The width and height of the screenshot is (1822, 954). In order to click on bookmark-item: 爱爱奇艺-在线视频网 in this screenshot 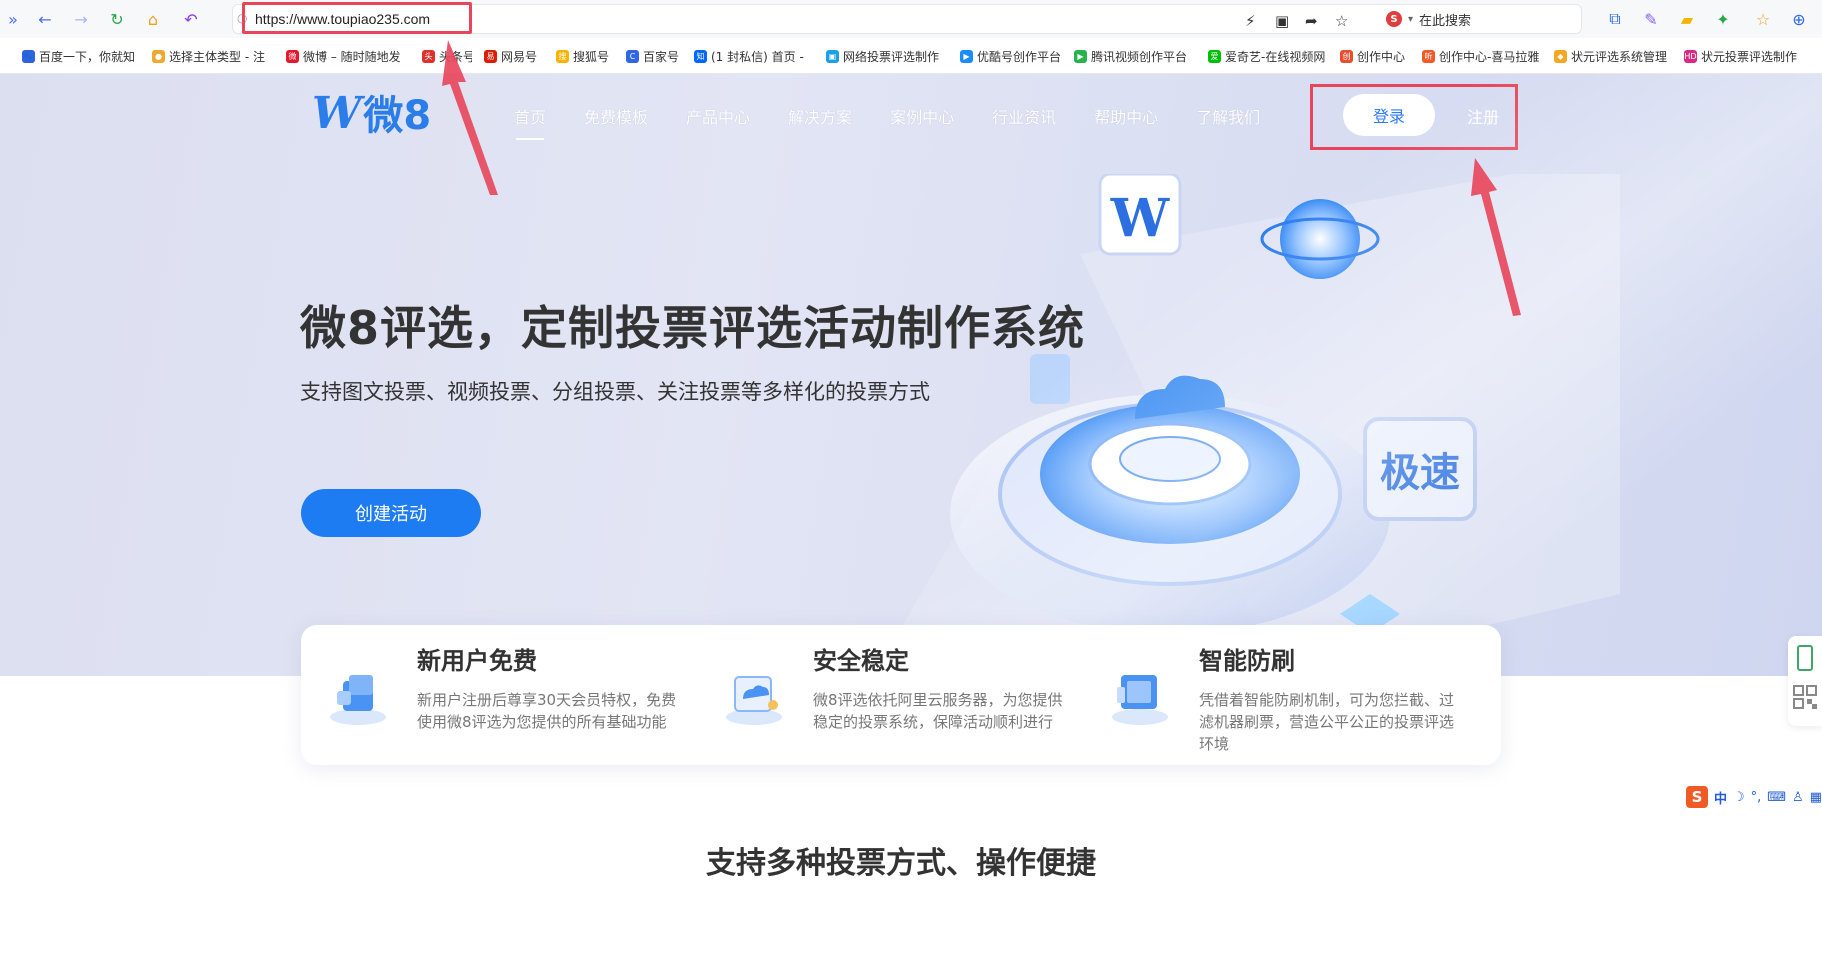, I will do `click(1266, 56)`.